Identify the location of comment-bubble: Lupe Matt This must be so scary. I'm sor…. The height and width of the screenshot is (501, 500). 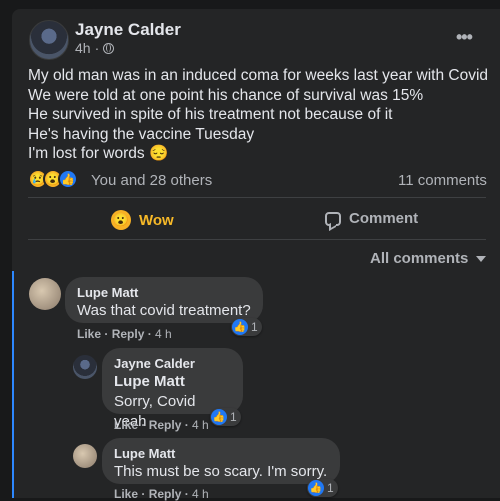
(221, 461).